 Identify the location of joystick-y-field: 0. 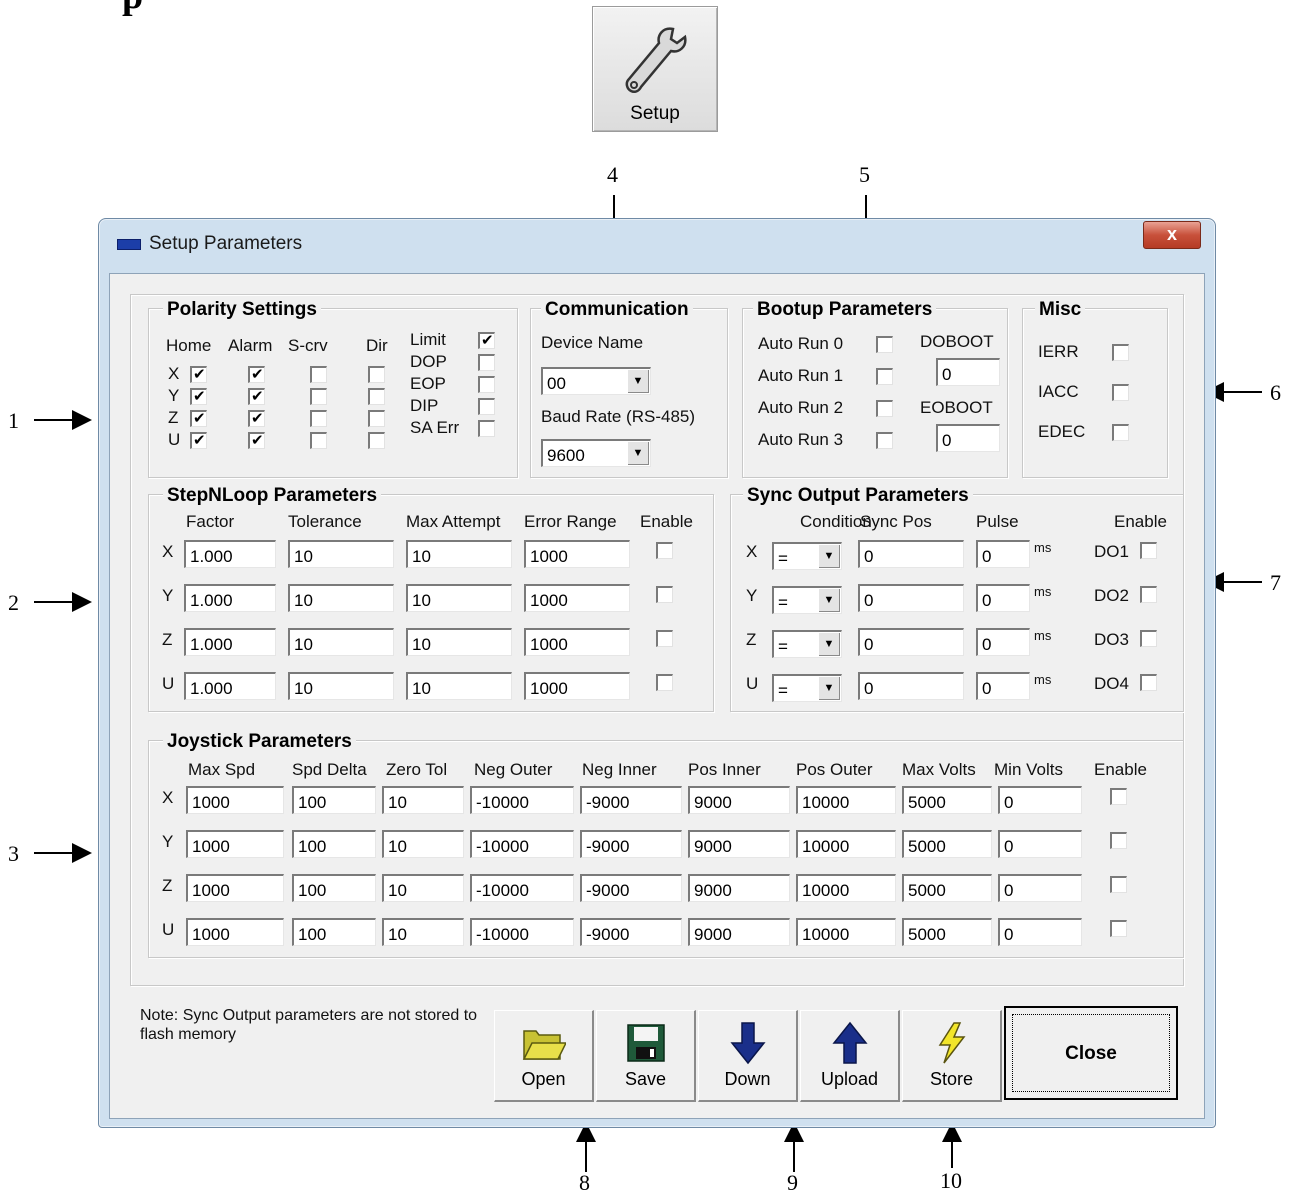
(1040, 844).